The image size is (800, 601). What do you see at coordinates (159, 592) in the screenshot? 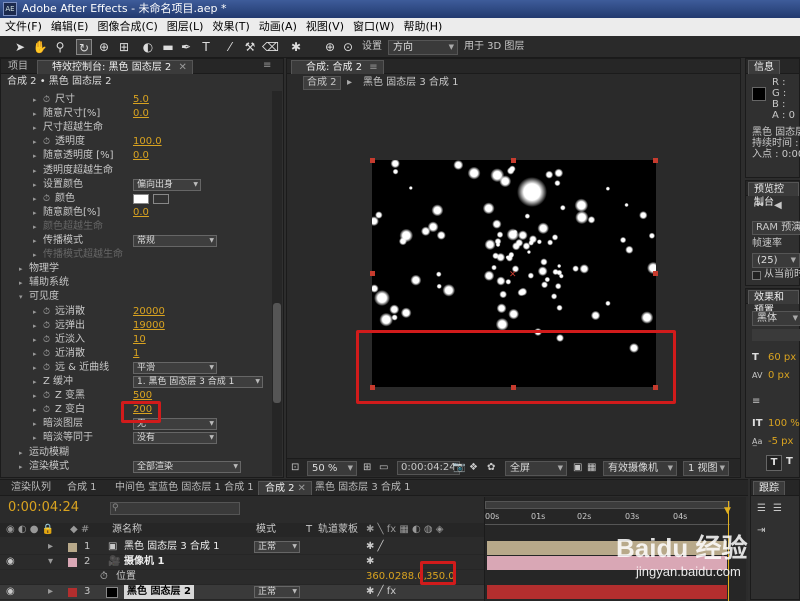
I see `layer-name: 黑色 固态层 2` at bounding box center [159, 592].